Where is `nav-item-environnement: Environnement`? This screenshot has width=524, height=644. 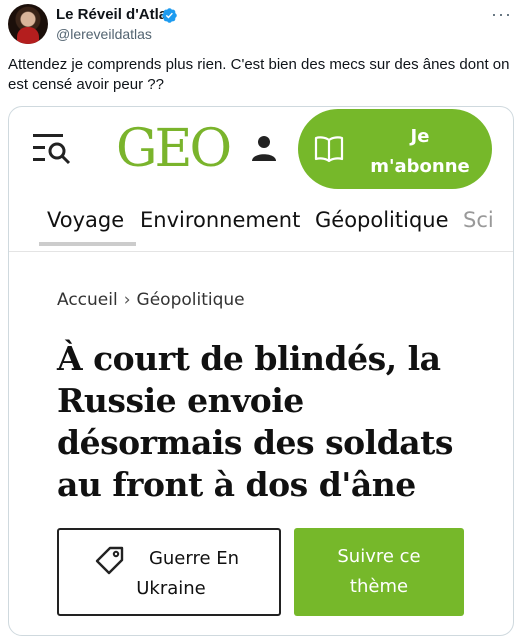 nav-item-environnement: Environnement is located at coordinates (220, 220).